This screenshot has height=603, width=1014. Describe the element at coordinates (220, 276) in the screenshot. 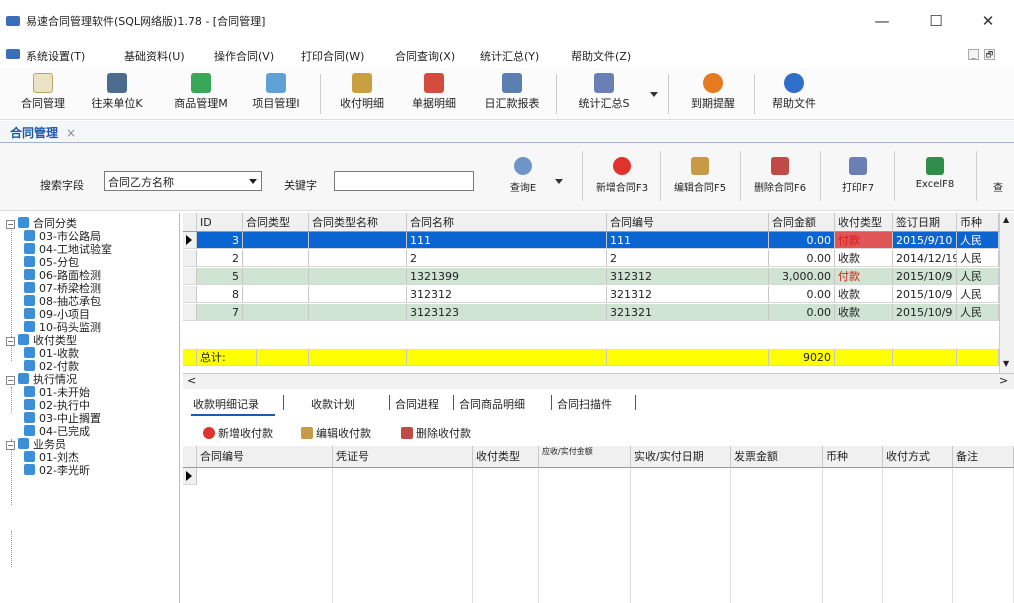

I see `table-cell: 5` at that location.